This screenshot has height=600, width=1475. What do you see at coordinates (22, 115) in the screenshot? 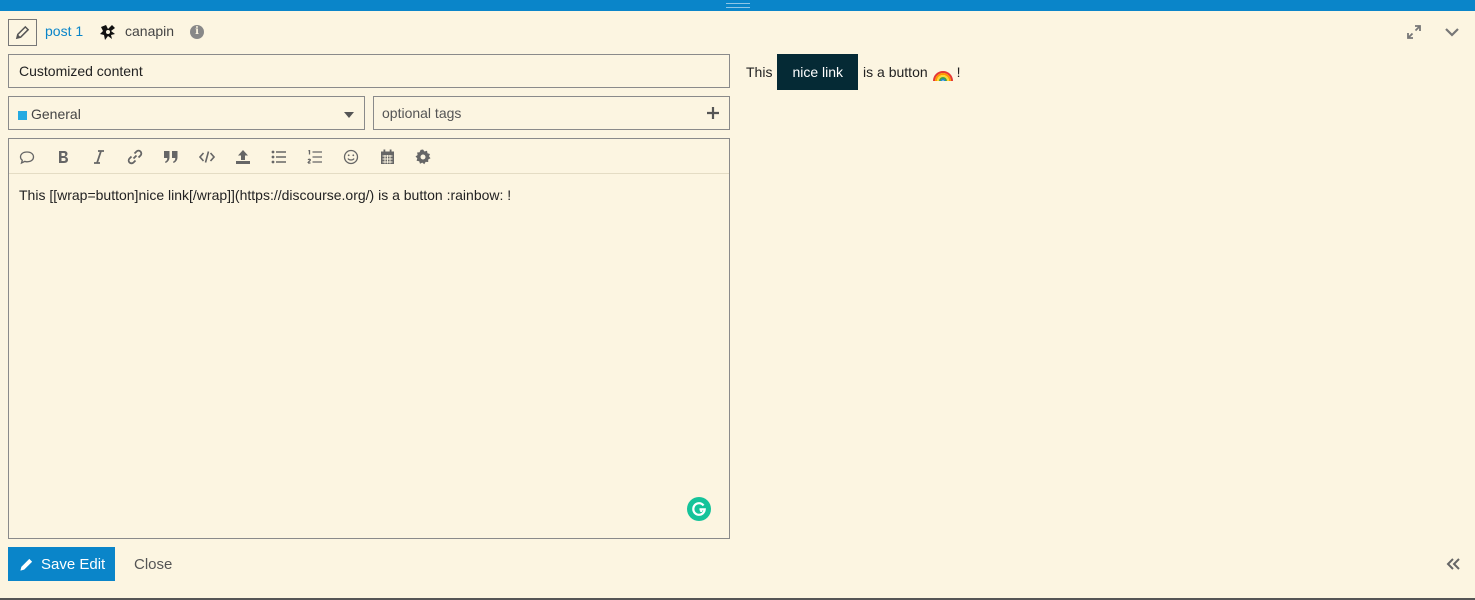
I see `category-color-swatch` at bounding box center [22, 115].